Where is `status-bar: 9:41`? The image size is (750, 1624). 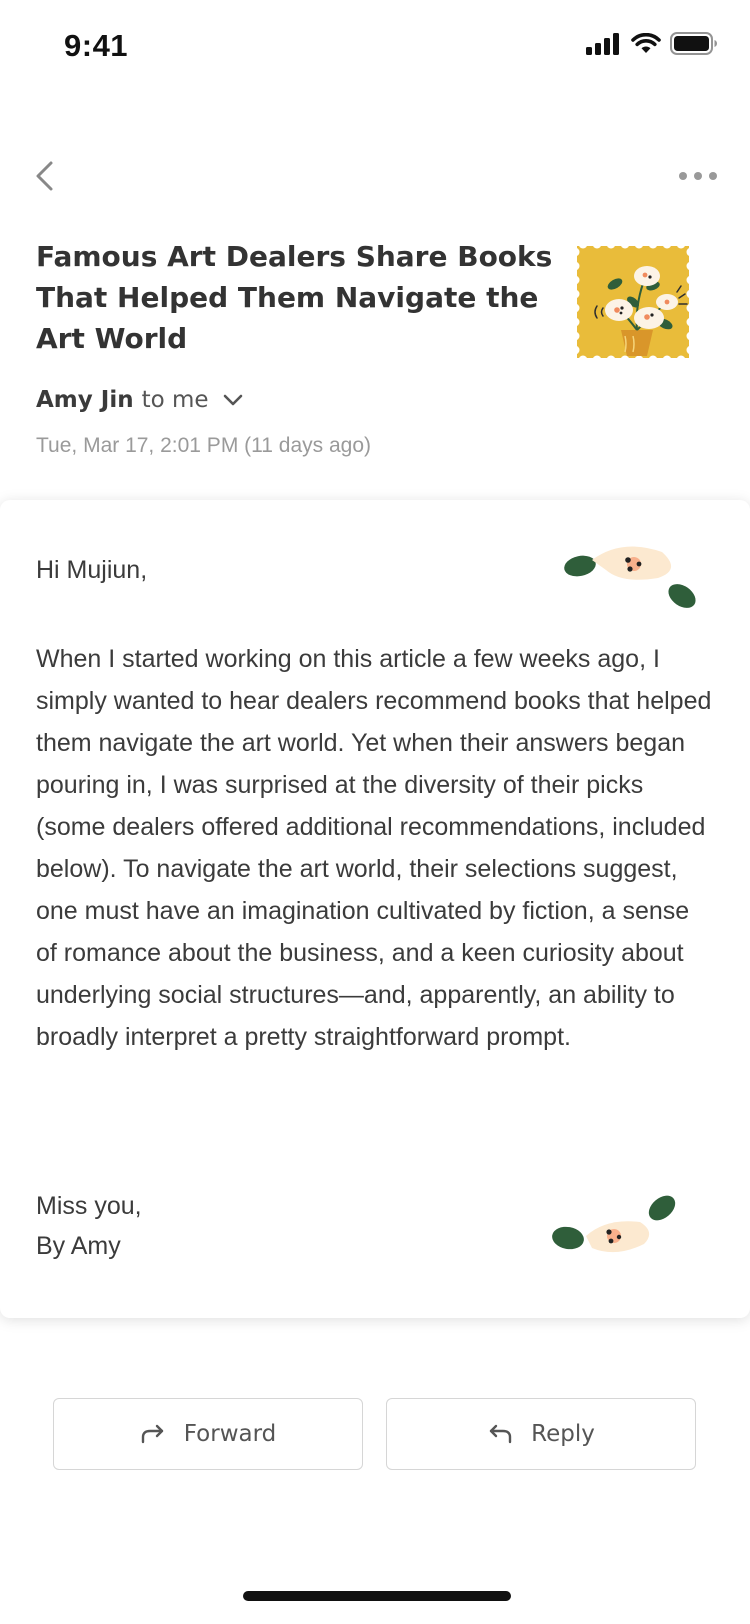
status-bar: 9:41 is located at coordinates (375, 46).